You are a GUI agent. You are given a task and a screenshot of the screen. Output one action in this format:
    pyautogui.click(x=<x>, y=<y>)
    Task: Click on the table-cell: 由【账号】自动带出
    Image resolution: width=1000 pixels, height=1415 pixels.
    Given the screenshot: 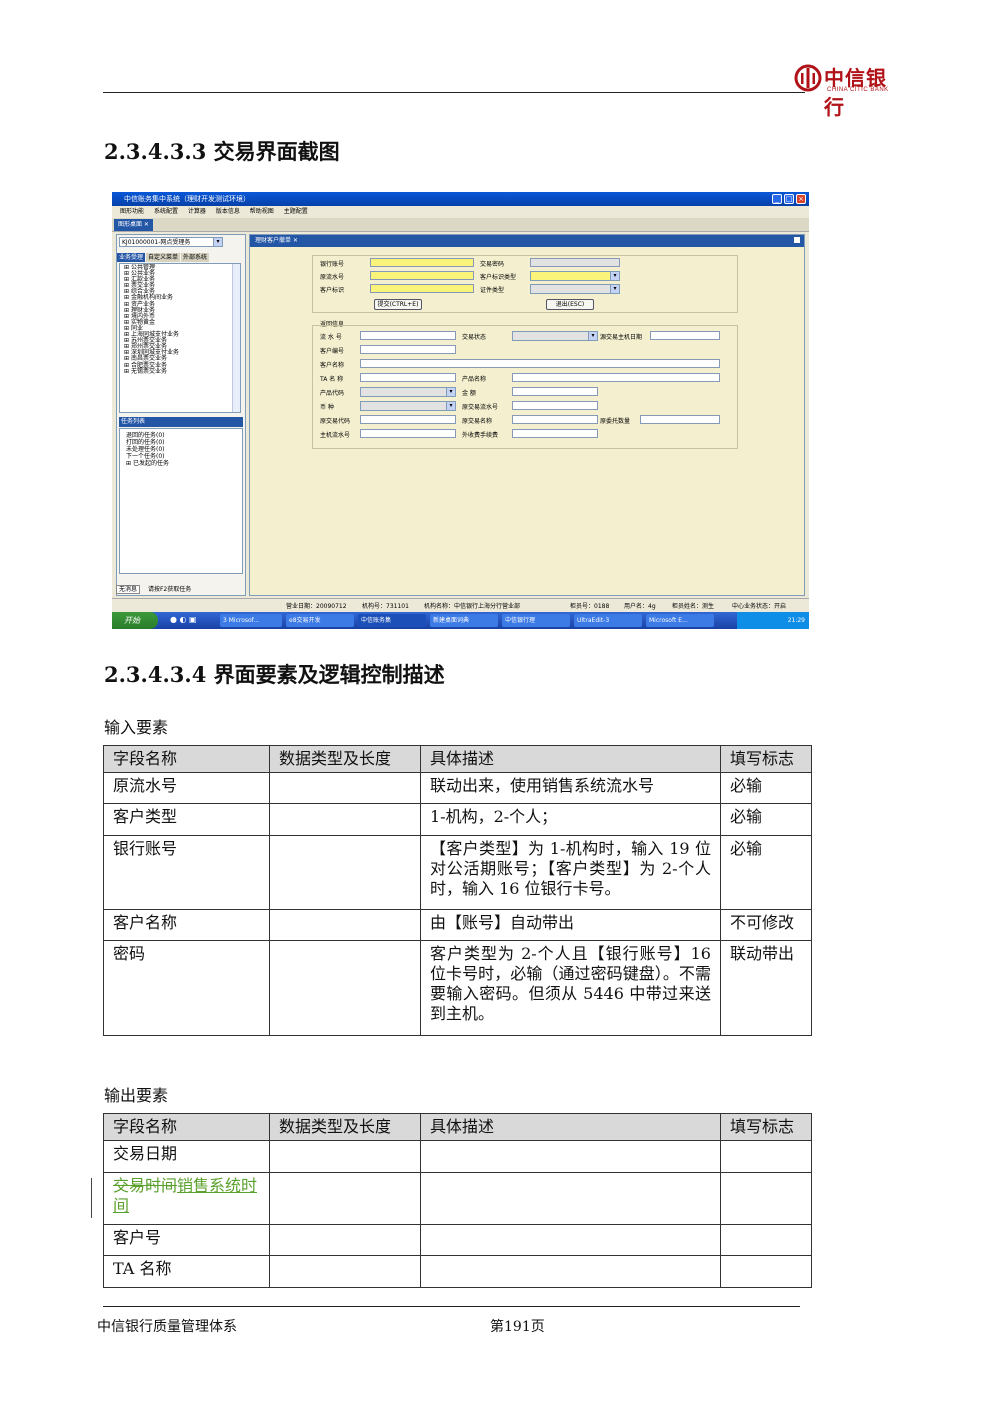 What is the action you would take?
    pyautogui.click(x=570, y=925)
    